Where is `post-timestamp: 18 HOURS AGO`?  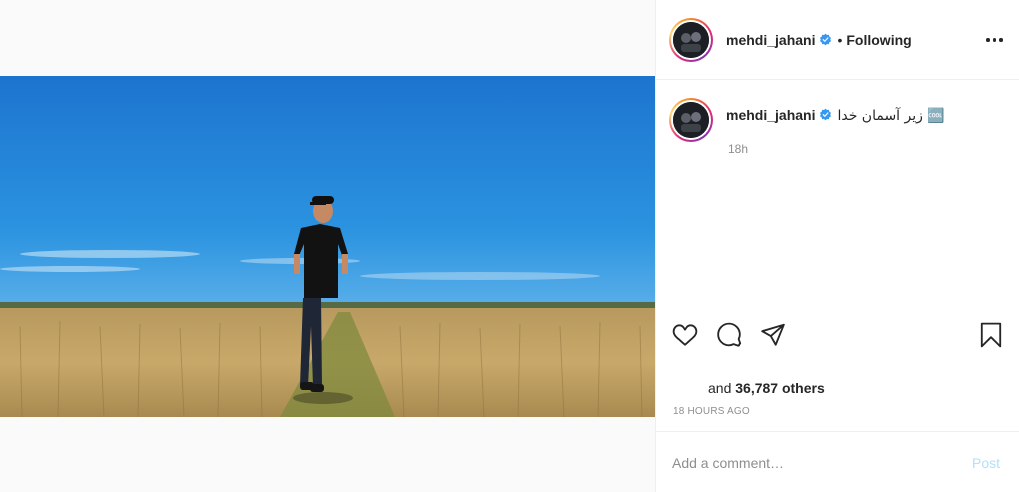
post-timestamp: 18 HOURS AGO is located at coordinates (711, 411).